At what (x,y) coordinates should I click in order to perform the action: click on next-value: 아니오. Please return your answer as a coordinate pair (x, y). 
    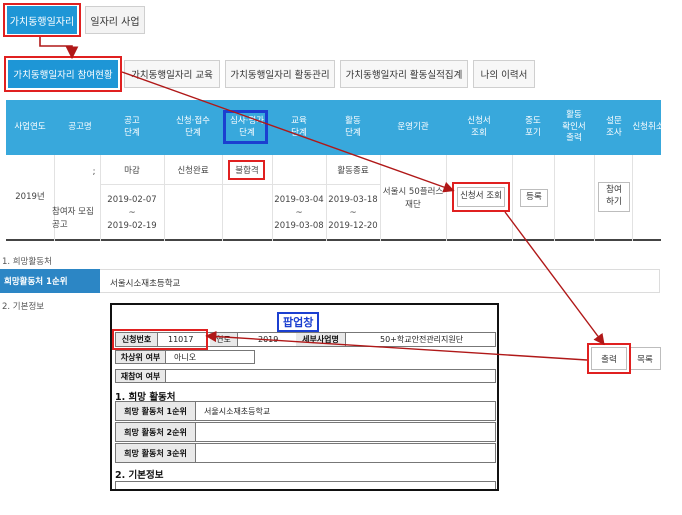
    Looking at the image, I should click on (185, 357).